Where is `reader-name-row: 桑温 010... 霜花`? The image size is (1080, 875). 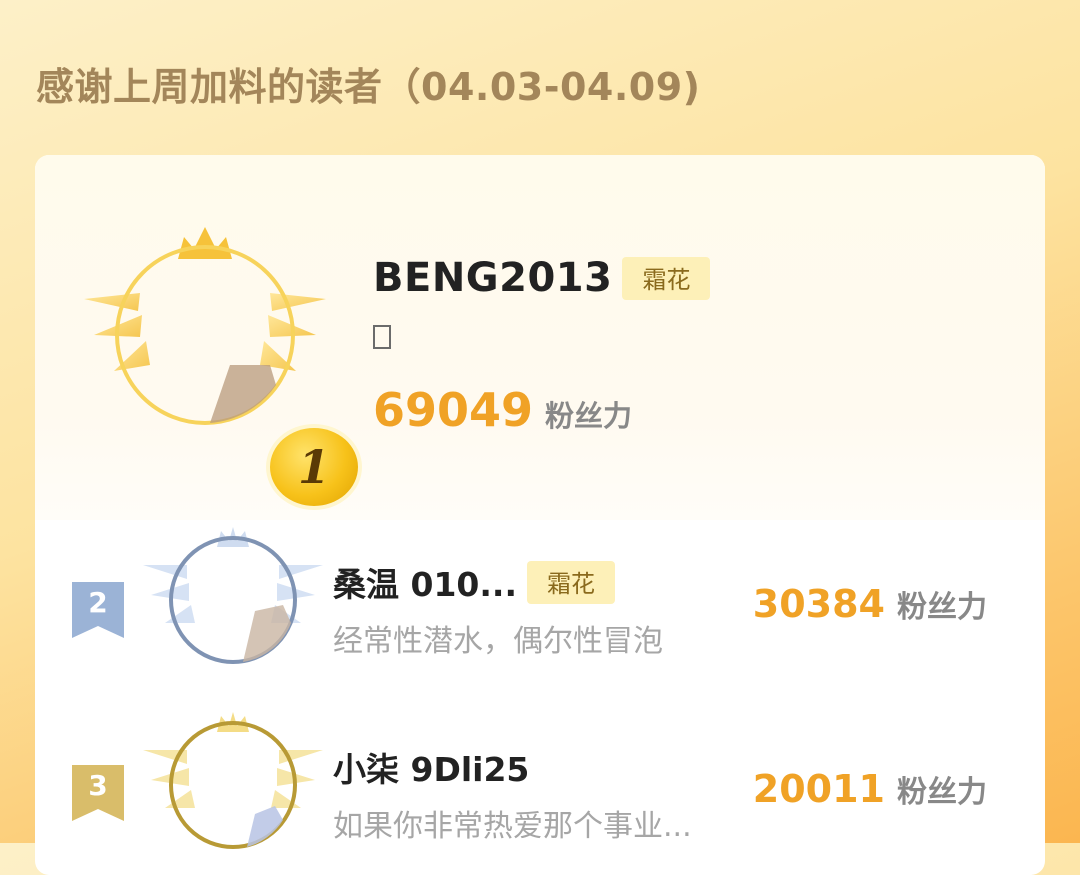 reader-name-row: 桑温 010... 霜花 is located at coordinates (474, 582).